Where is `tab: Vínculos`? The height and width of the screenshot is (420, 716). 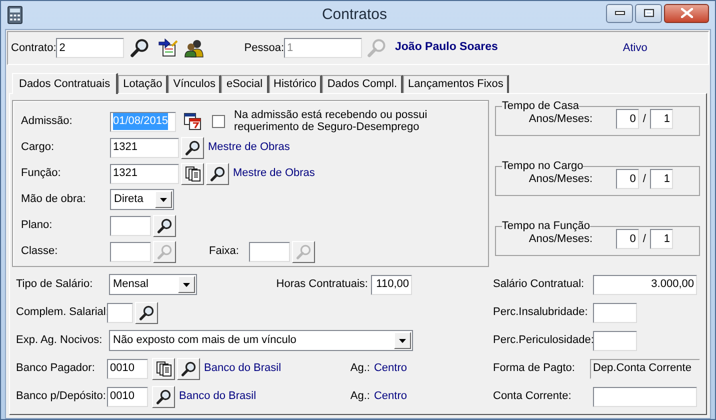
tab: Vínculos is located at coordinates (195, 84).